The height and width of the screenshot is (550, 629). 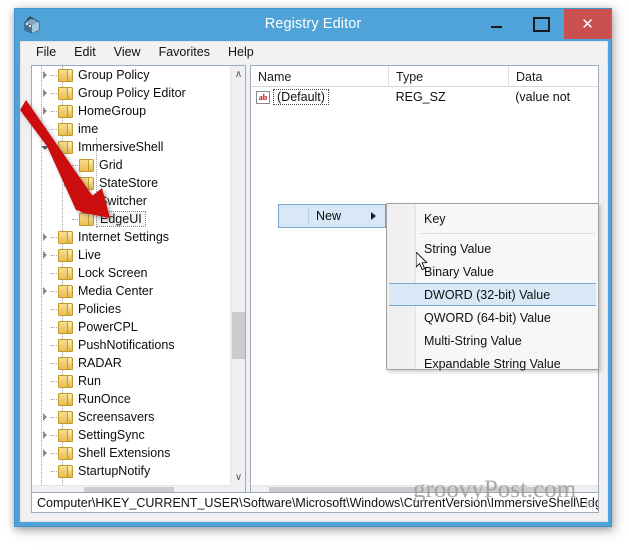 What do you see at coordinates (131, 291) in the screenshot?
I see `tree-item-media-center: Media Center` at bounding box center [131, 291].